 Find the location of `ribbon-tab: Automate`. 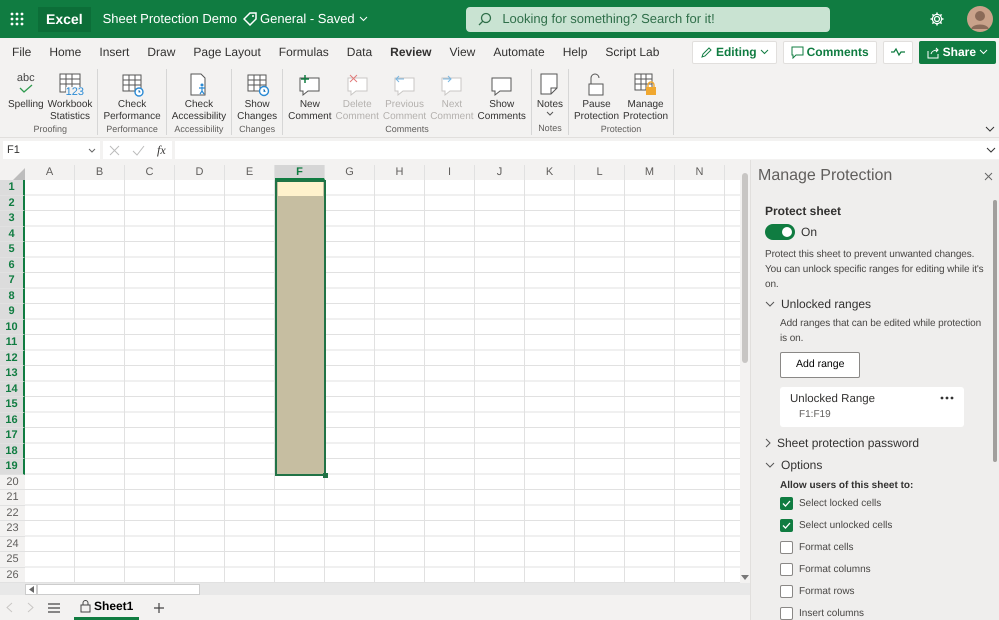

ribbon-tab: Automate is located at coordinates (519, 52).